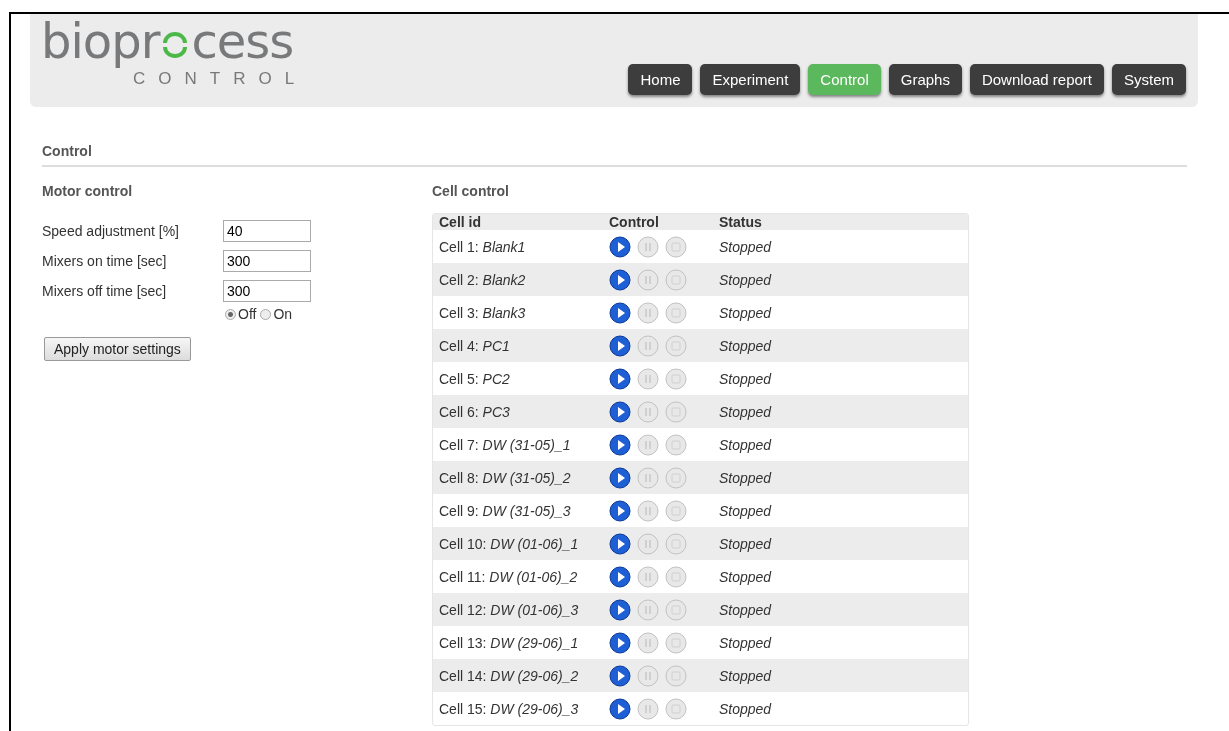 Image resolution: width=1229 pixels, height=731 pixels. I want to click on cell-name: Cell 3: Blank3, so click(483, 312).